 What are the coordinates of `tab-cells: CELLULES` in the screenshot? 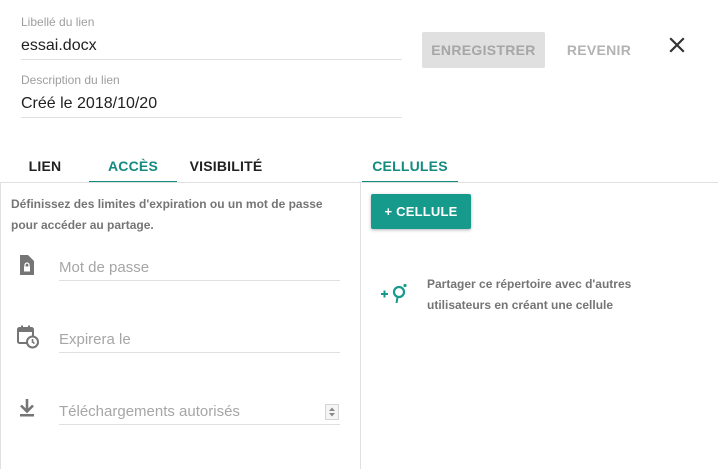 It's located at (410, 166).